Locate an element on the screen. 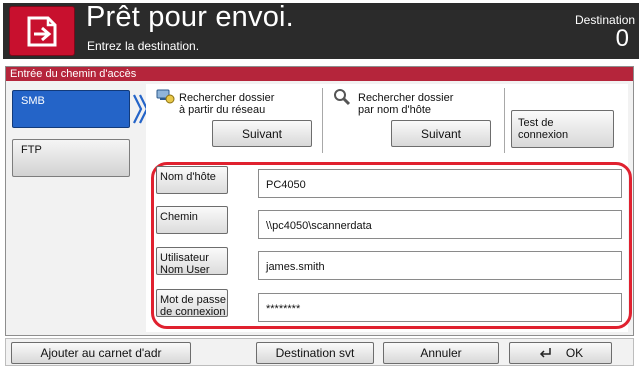  password-label-line1: Mot de passe is located at coordinates (193, 300).